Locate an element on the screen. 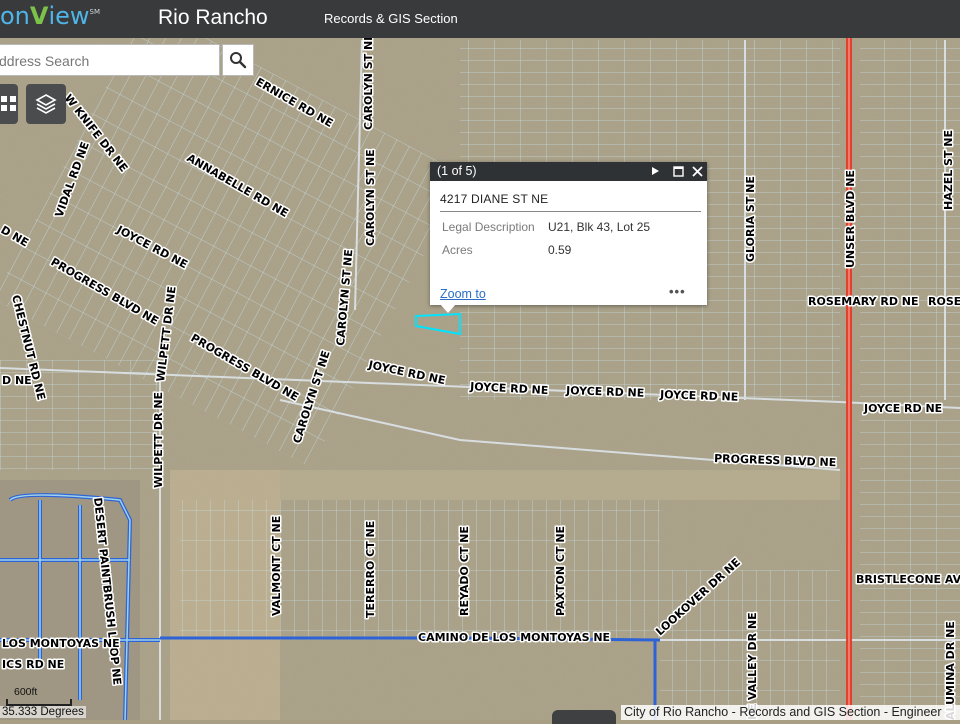 This screenshot has width=960, height=724. street-label: HAZEL ST NE is located at coordinates (948, 170).